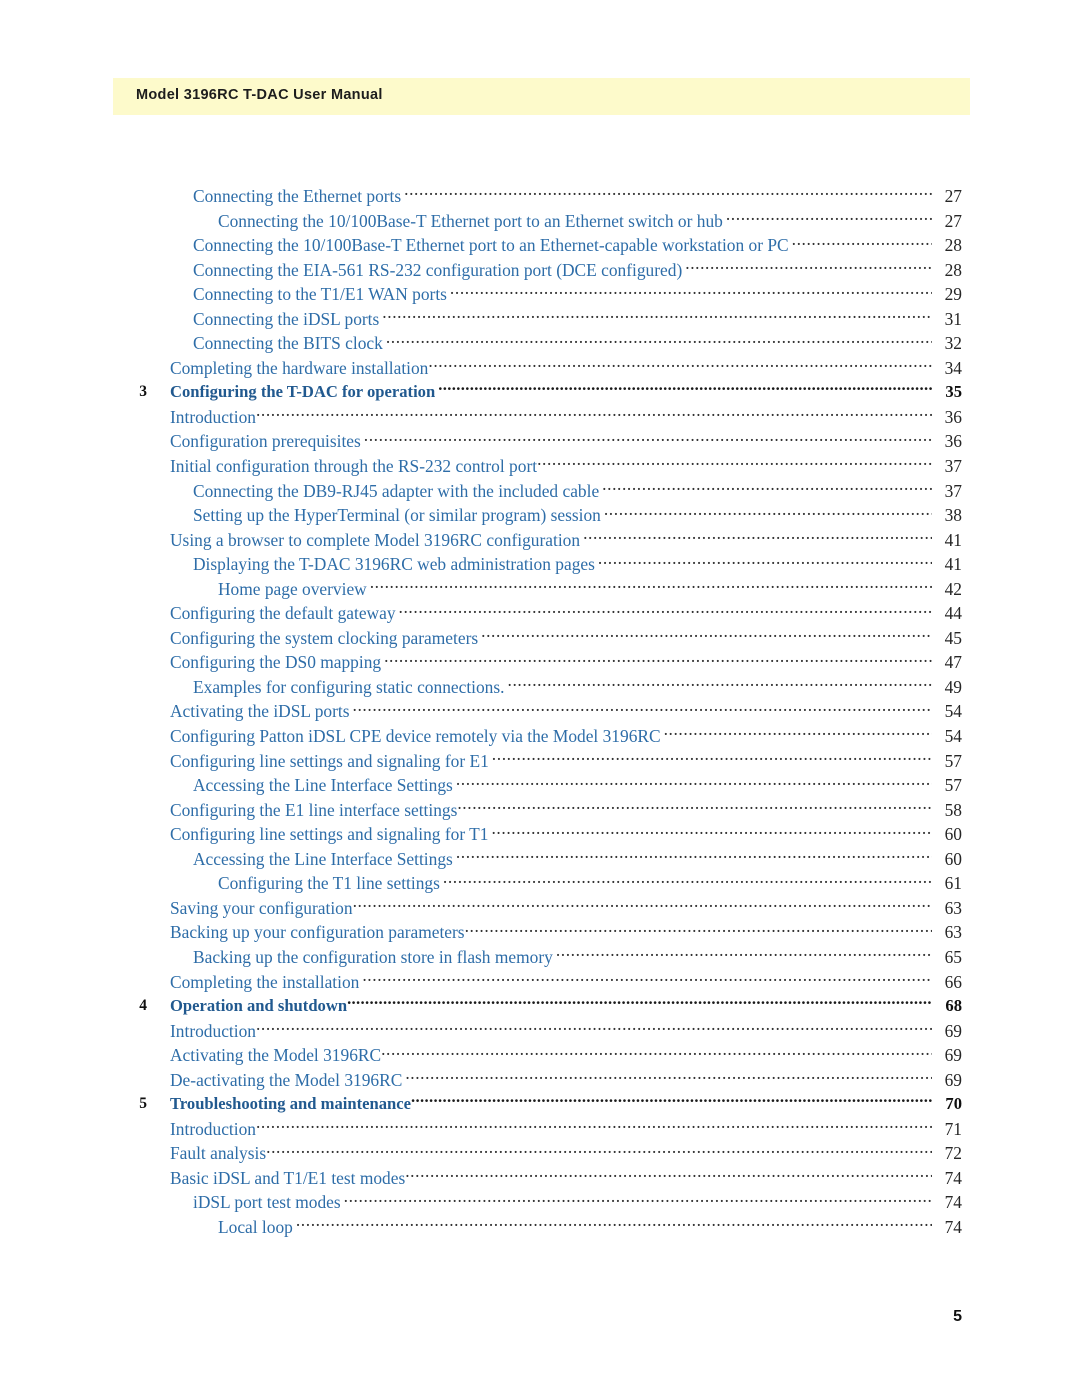 Image resolution: width=1080 pixels, height=1397 pixels. What do you see at coordinates (290, 1104) in the screenshot?
I see `toc-entry-label: Troubleshooting and maintenance` at bounding box center [290, 1104].